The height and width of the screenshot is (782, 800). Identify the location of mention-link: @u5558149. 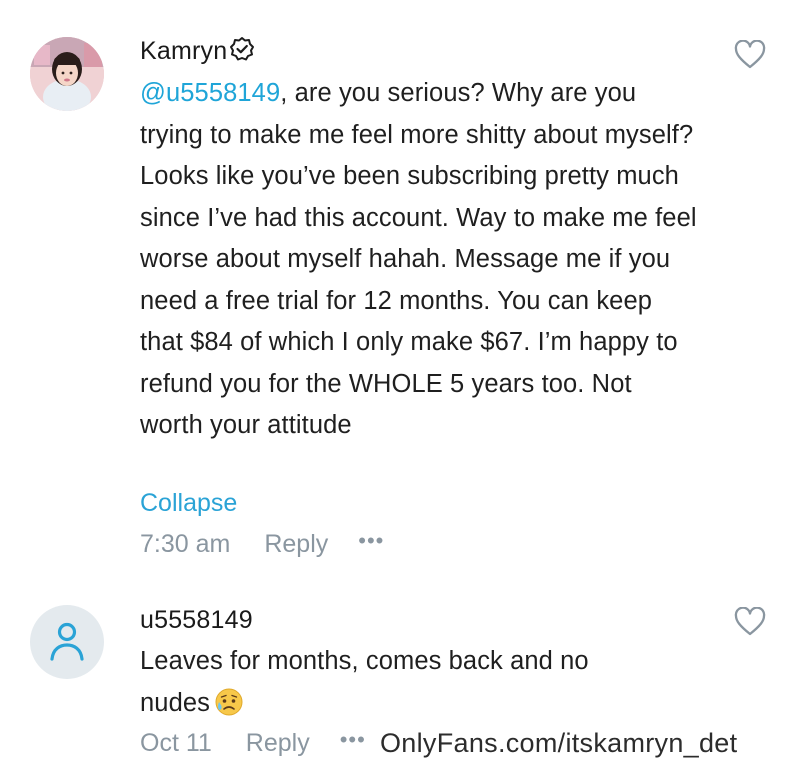
(210, 93).